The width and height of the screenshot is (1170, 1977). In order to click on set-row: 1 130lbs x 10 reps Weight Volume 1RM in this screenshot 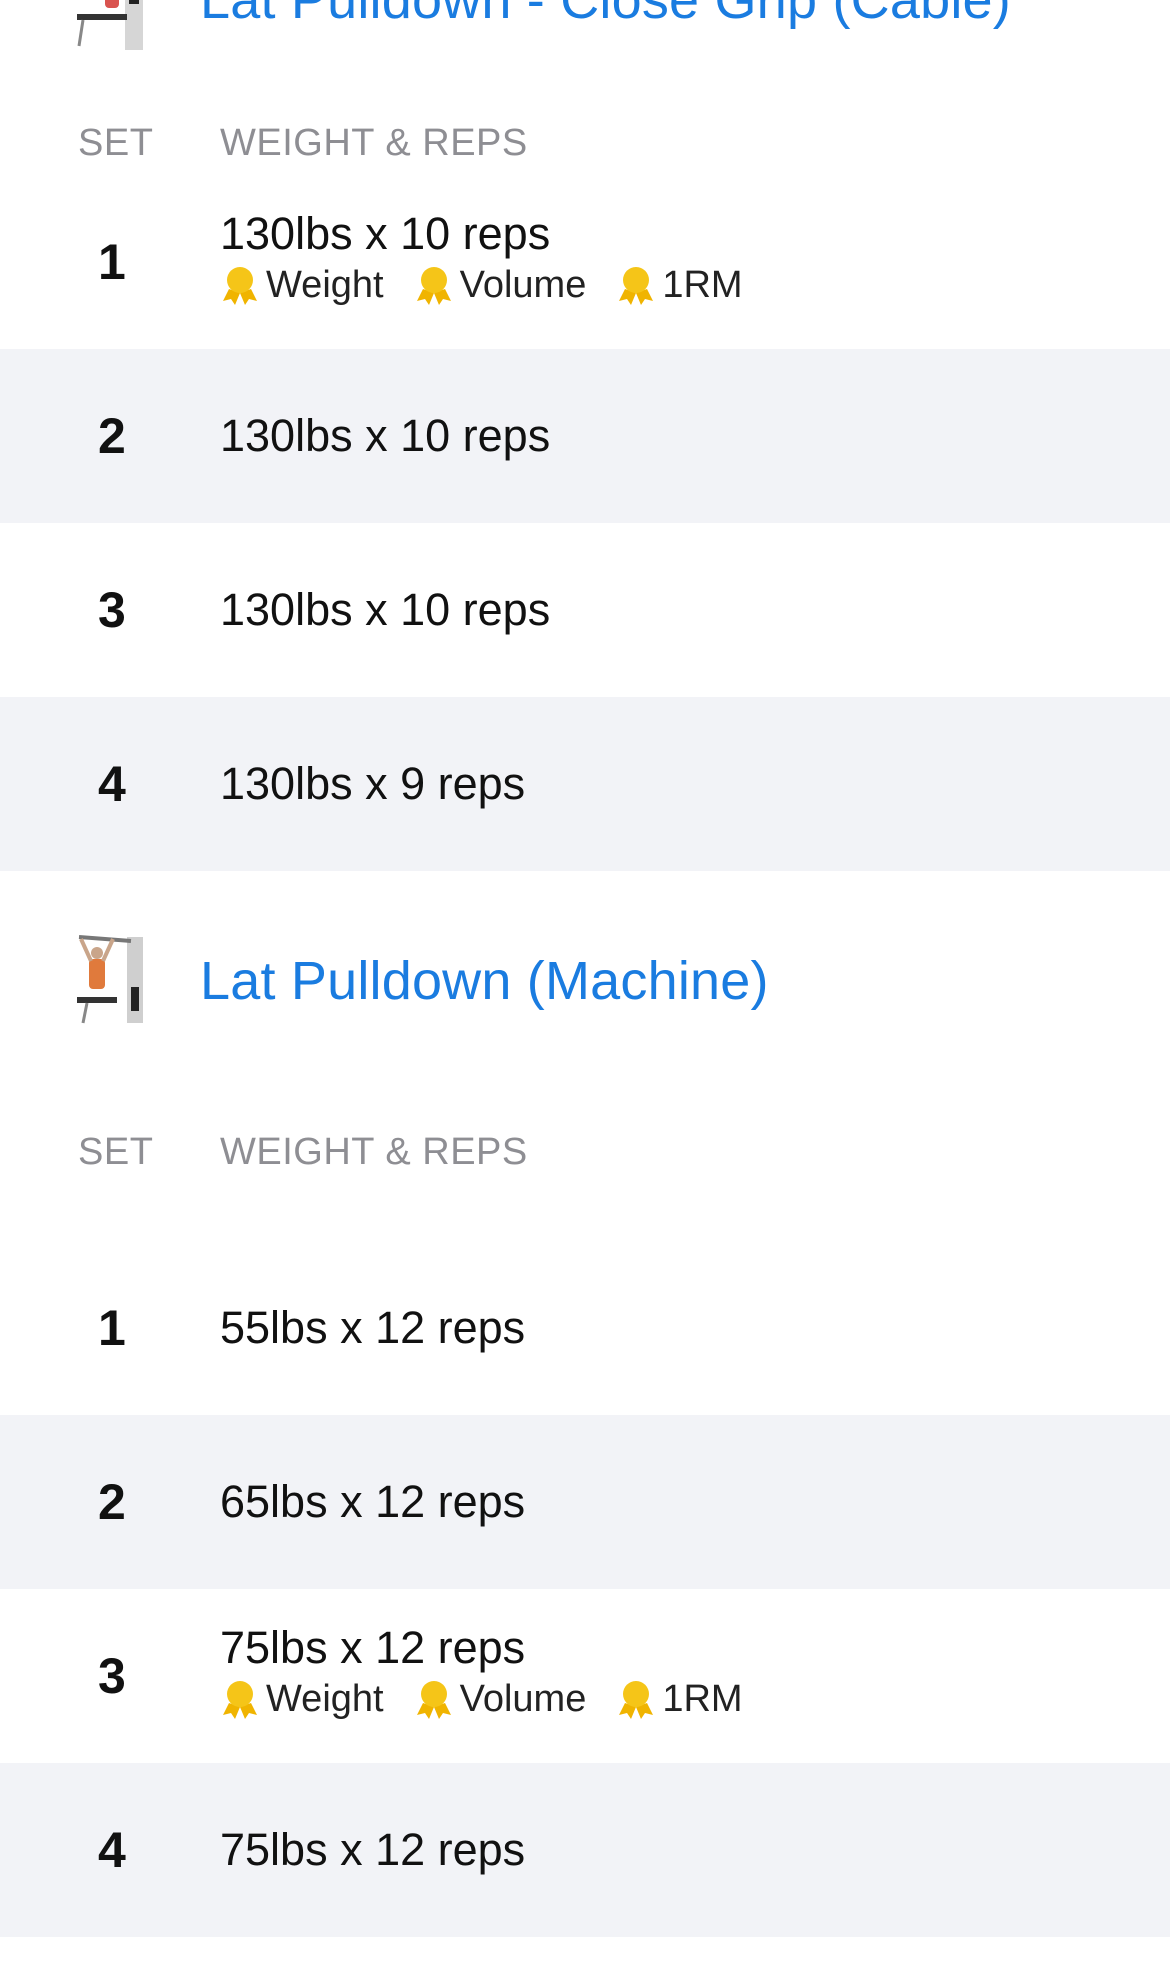, I will do `click(585, 262)`.